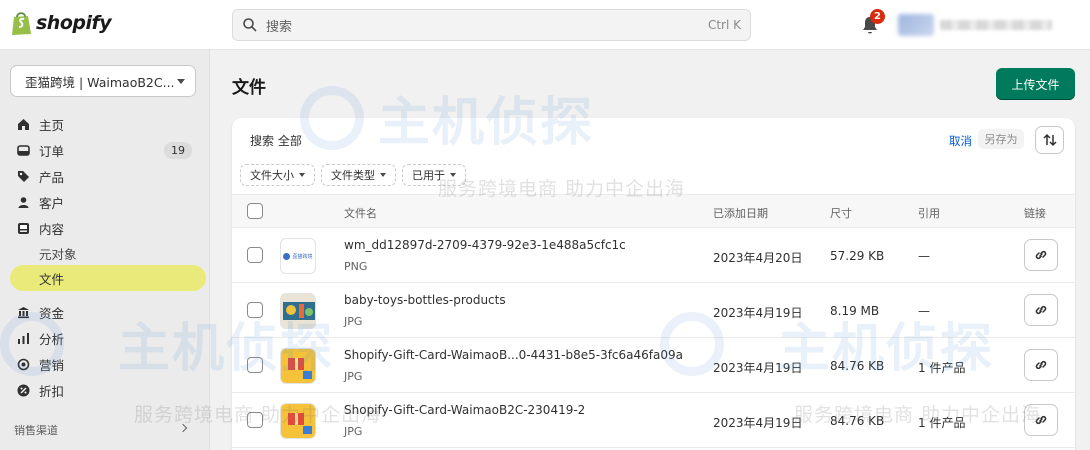  What do you see at coordinates (108, 202) in the screenshot?
I see `sidebar-item-customers: 客户` at bounding box center [108, 202].